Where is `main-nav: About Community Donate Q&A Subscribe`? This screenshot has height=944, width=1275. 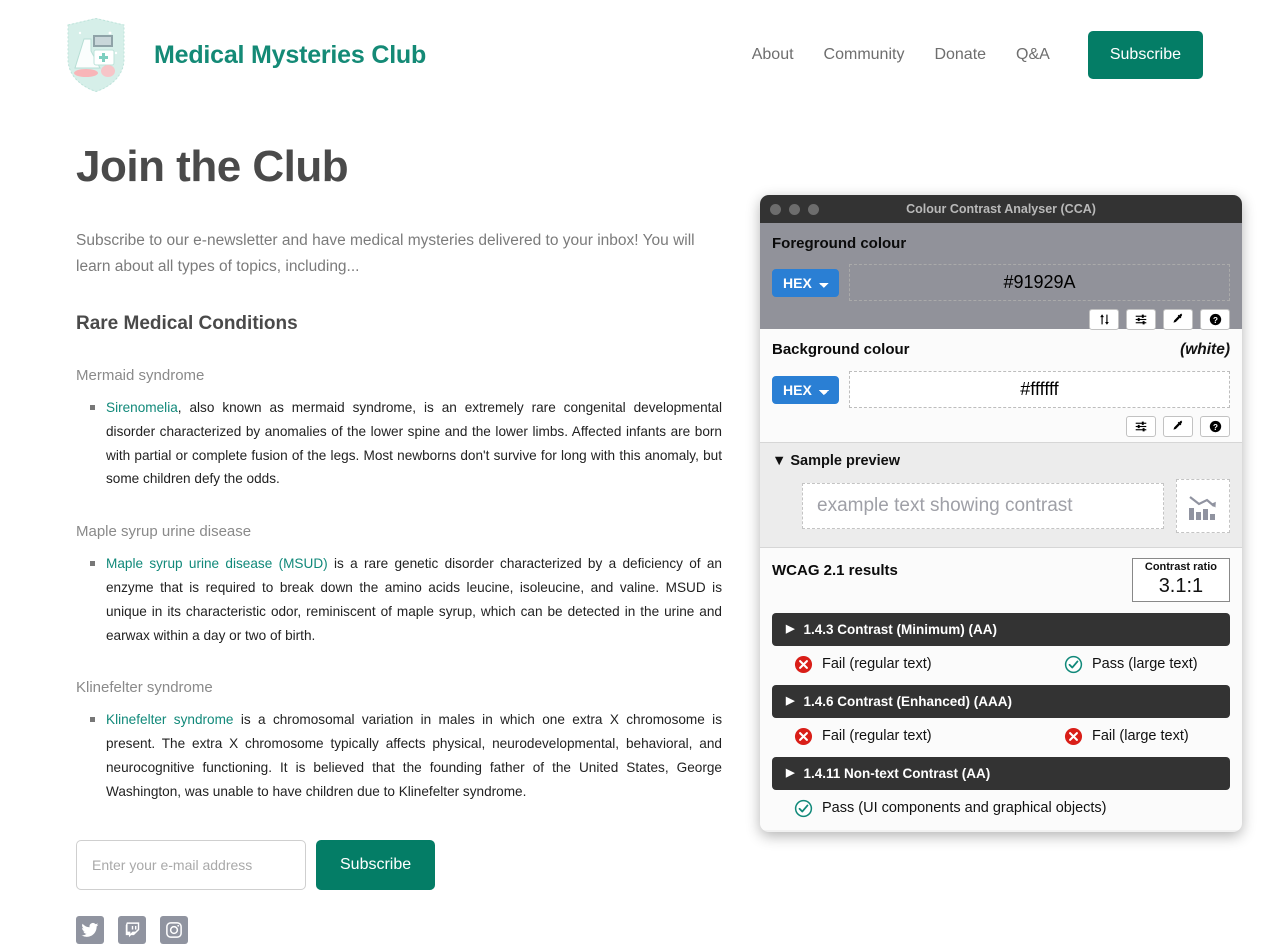
main-nav: About Community Donate Q&A Subscribe is located at coordinates (977, 55).